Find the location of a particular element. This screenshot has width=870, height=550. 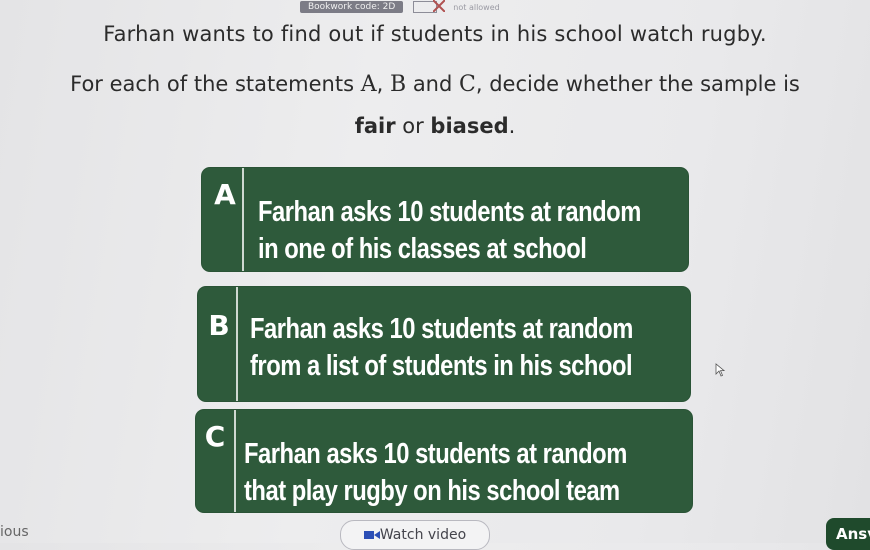

question-text: and is located at coordinates (432, 84).